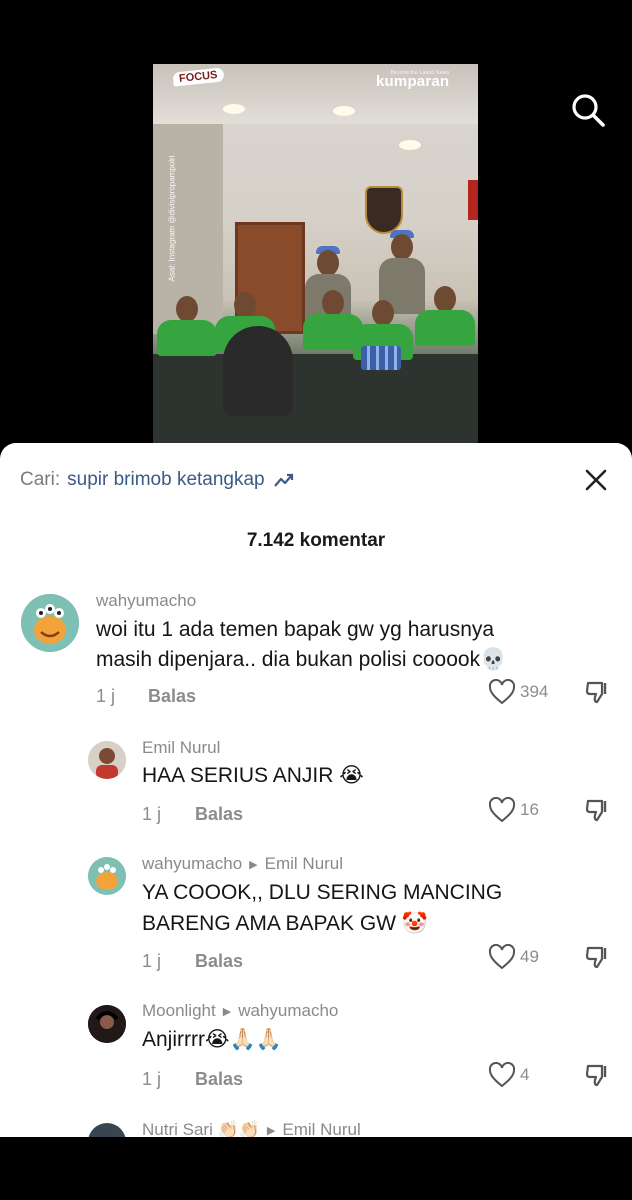  Describe the element at coordinates (179, 1011) in the screenshot. I see `comment-username: Moonlight` at that location.